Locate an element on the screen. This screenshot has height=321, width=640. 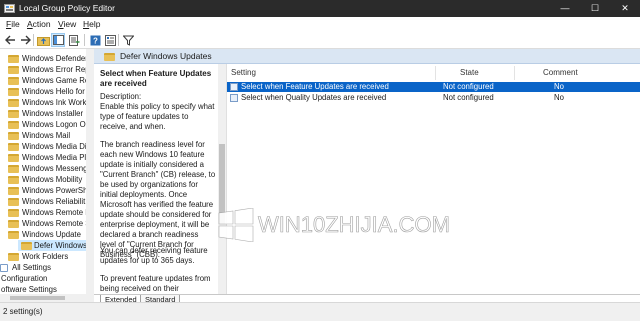
tree-item-label: All Settings is located at coordinates (32, 267).